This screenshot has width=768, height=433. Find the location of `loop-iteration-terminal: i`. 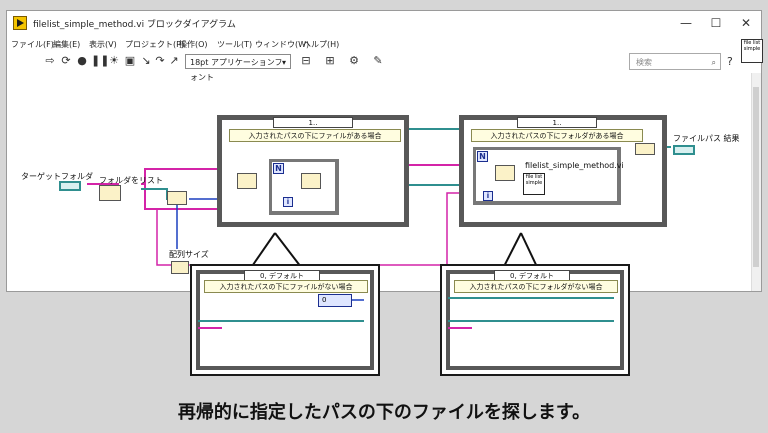

loop-iteration-terminal: i is located at coordinates (288, 202).